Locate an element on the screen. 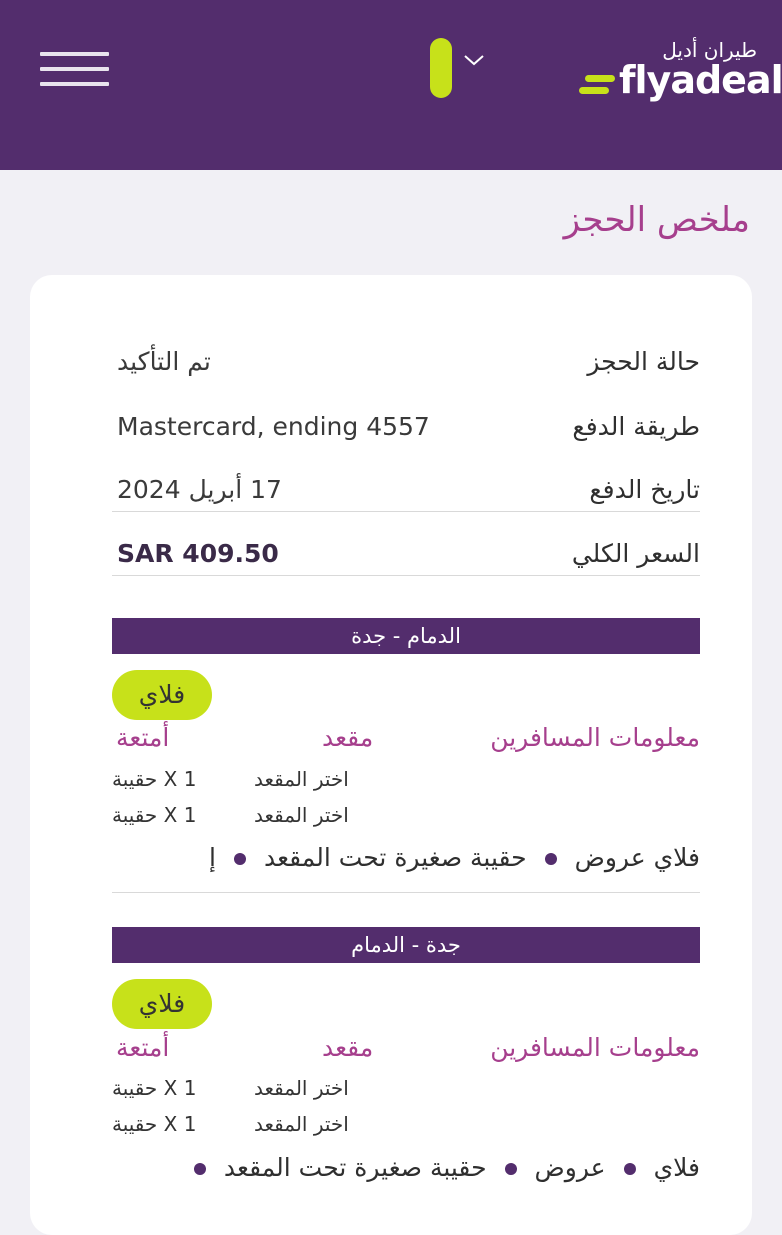 The height and width of the screenshot is (1235, 782). bundle-features: فلاي عروض حقيبة صغيرة تحت المقعد is located at coordinates (406, 1173).